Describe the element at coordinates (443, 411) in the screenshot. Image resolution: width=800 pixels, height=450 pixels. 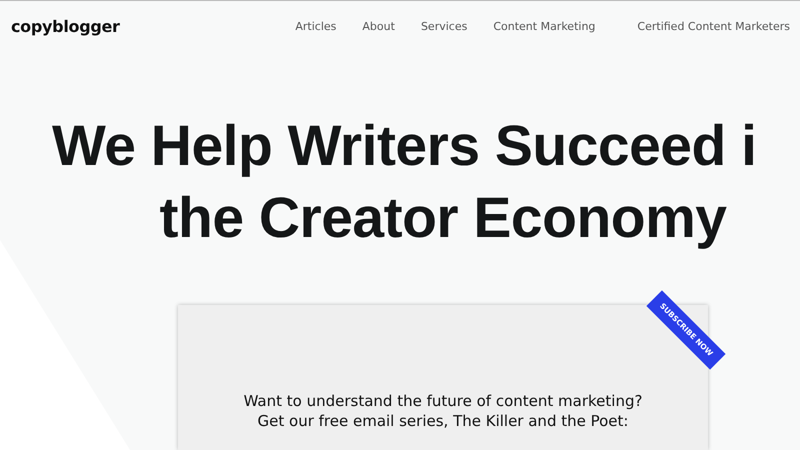
I see `promo-text: Want to understand the future of content marketing? Get our free email series, The Killer and the Poet:` at that location.